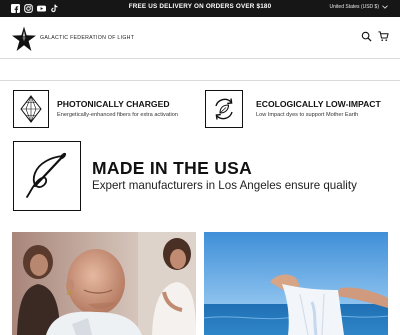 This screenshot has width=400, height=335. I want to click on people-photo, so click(104, 283).